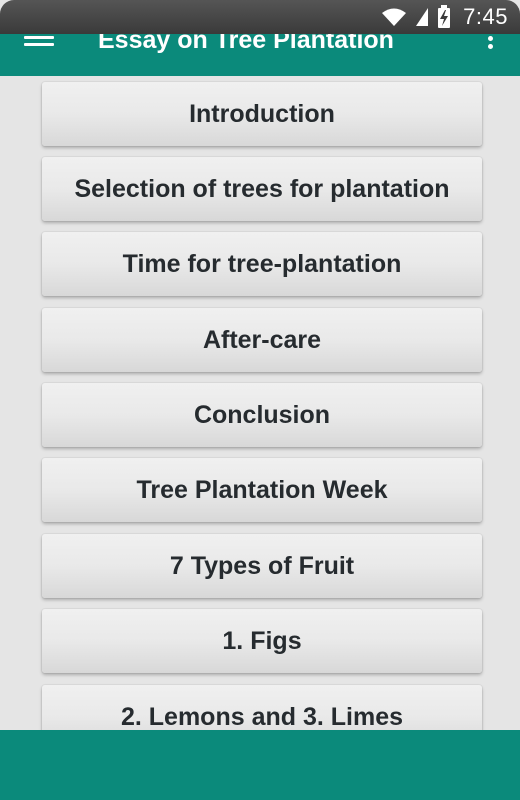  I want to click on hamburger-menu-icon, so click(39, 43).